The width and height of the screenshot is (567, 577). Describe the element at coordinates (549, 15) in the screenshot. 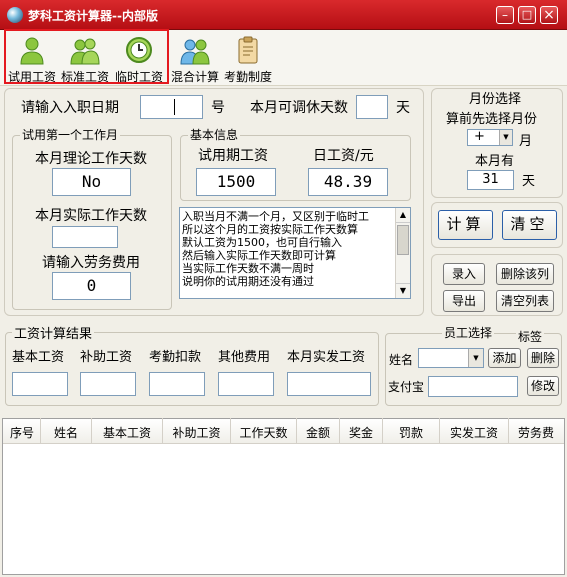

I see `close-button: ×` at that location.